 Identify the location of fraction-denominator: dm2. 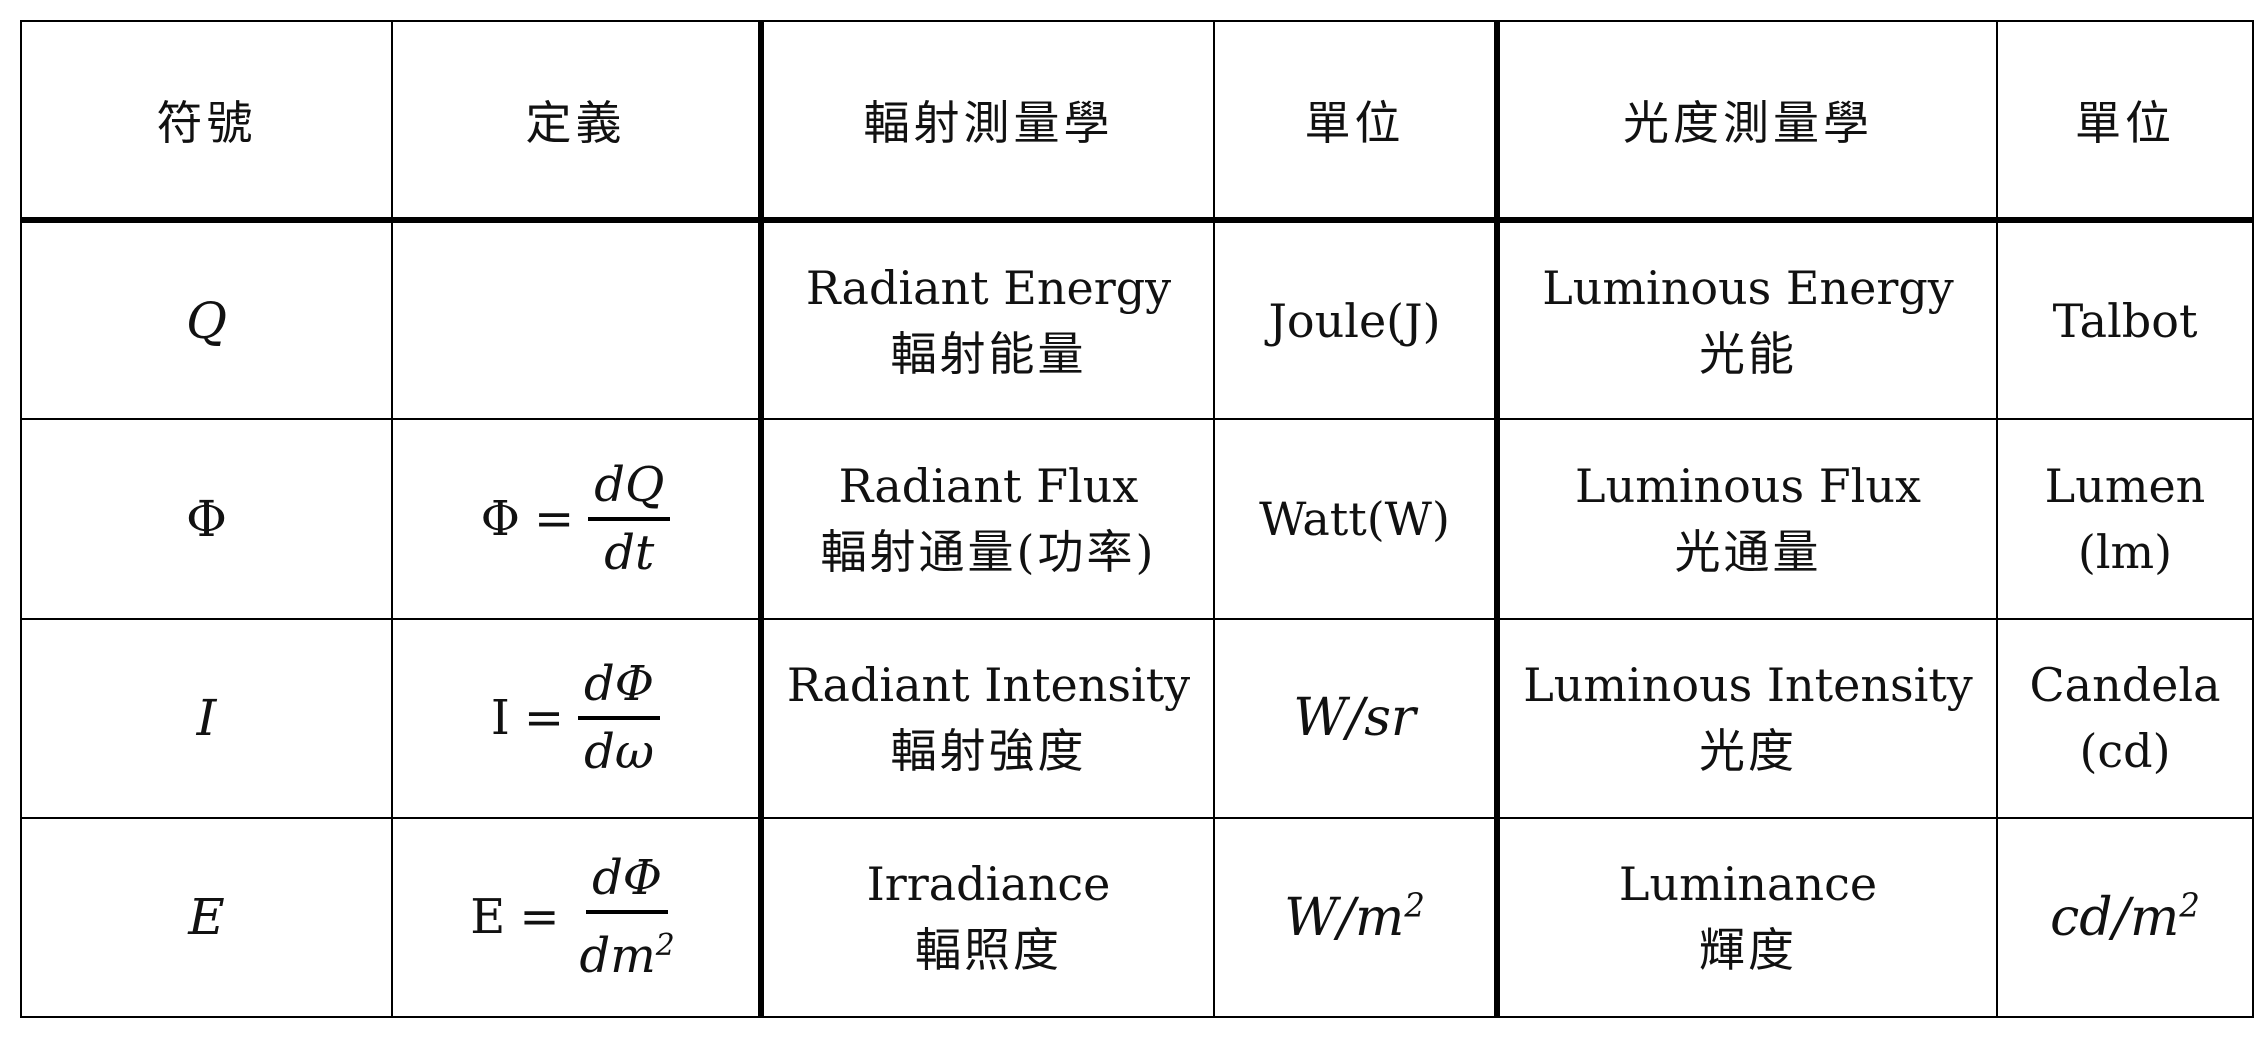
(627, 949).